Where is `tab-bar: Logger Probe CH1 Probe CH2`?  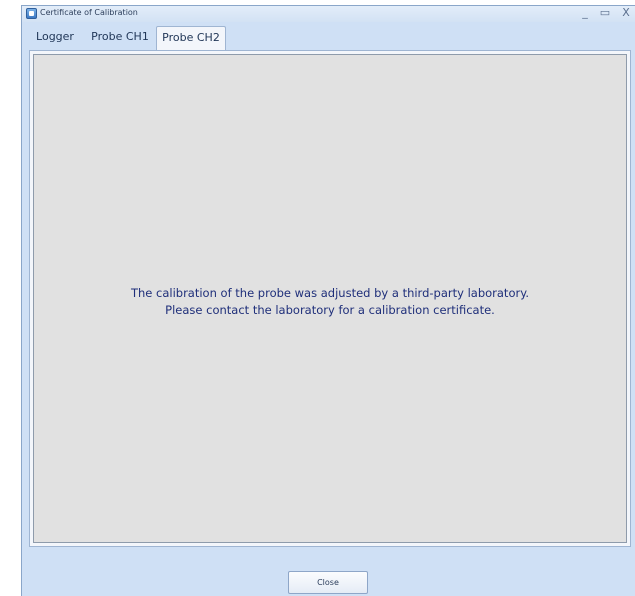
tab-bar: Logger Probe CH1 Probe CH2 is located at coordinates (328, 36).